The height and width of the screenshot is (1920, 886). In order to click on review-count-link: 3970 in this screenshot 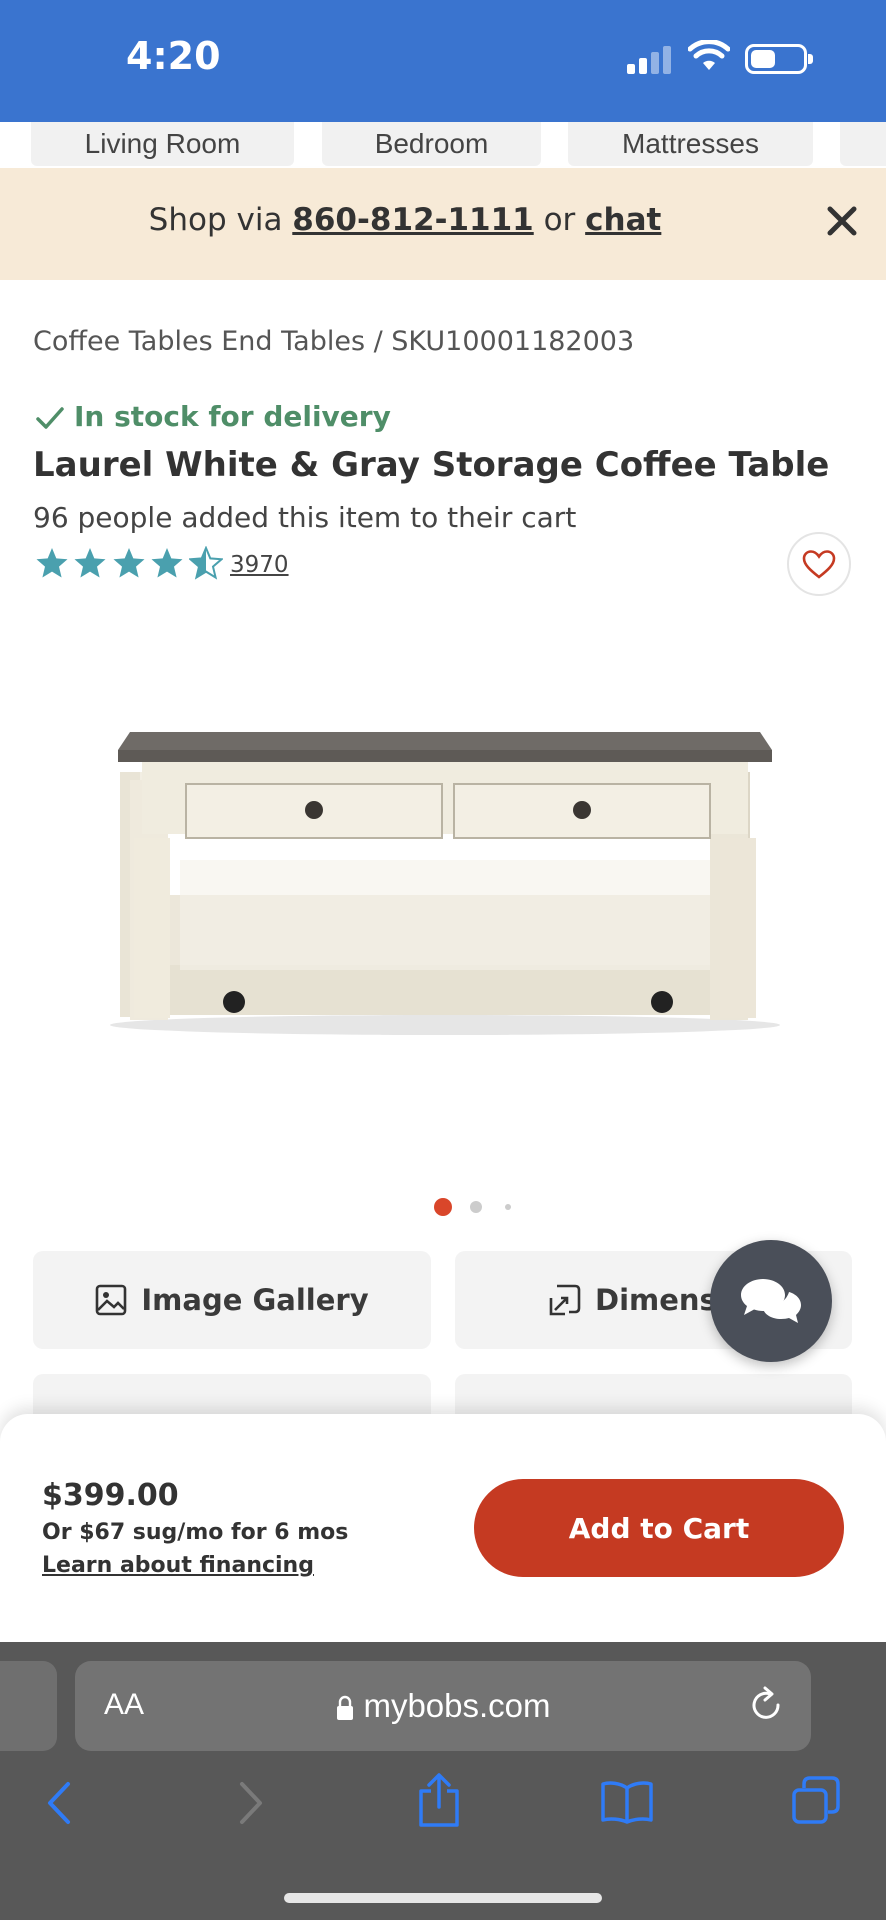, I will do `click(259, 565)`.